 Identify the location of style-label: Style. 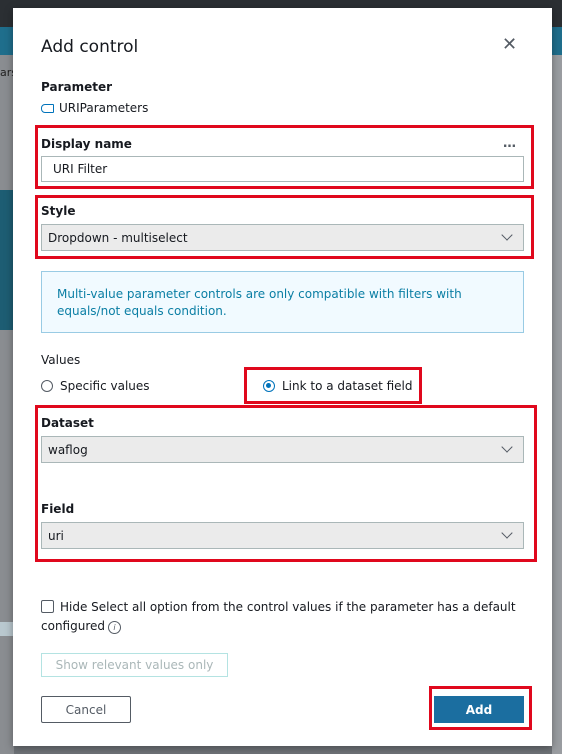
(58, 211).